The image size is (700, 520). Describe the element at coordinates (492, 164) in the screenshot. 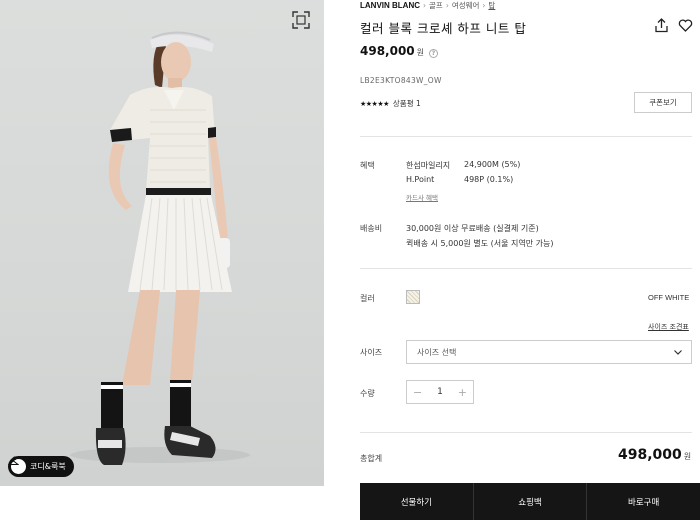

I see `benefit-value: 24,900M (5%)` at that location.